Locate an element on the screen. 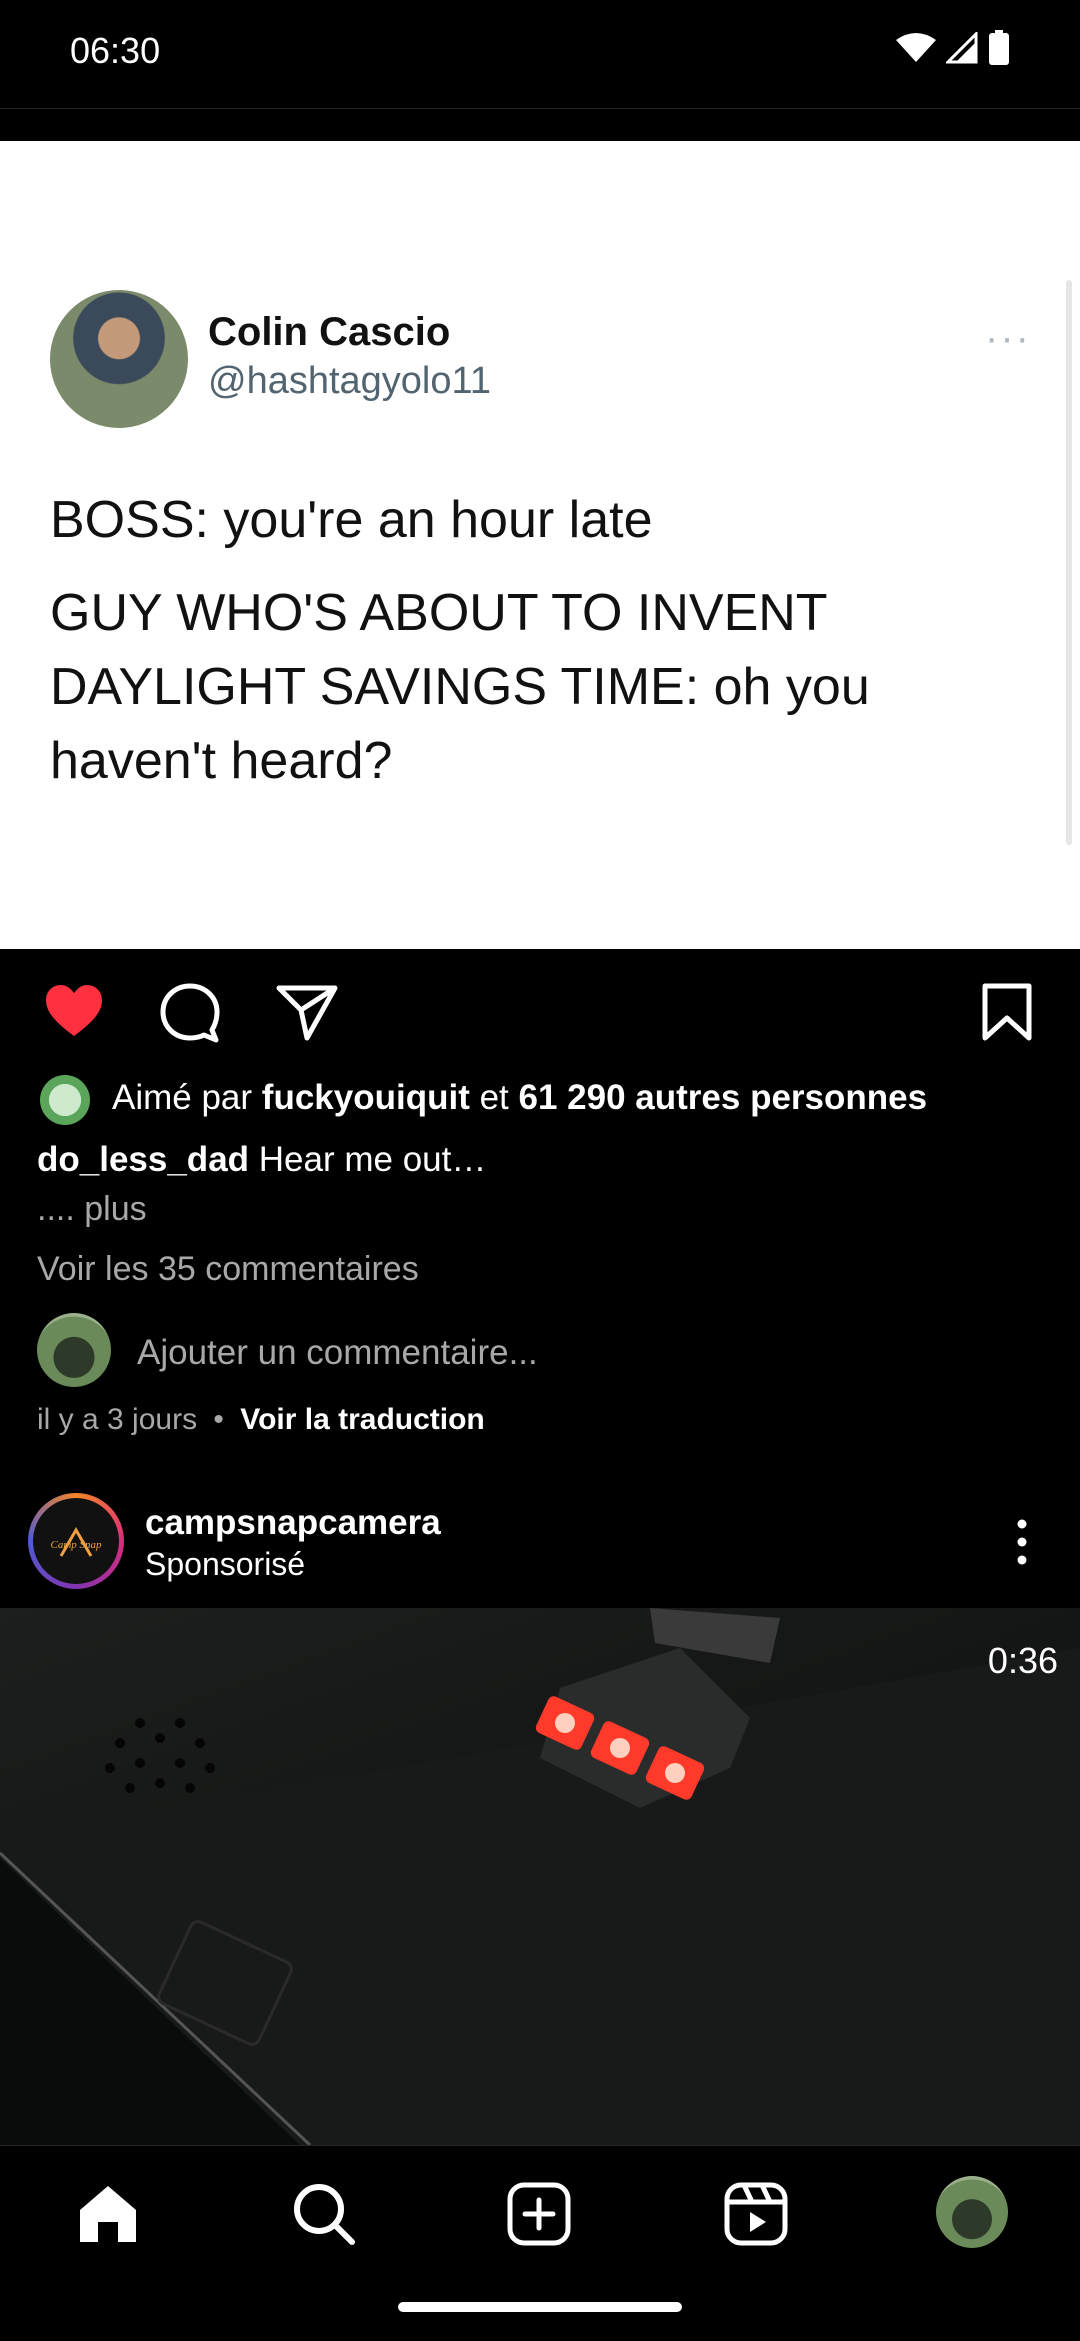 Image resolution: width=1080 pixels, height=2341 pixels. status-icons is located at coordinates (953, 48).